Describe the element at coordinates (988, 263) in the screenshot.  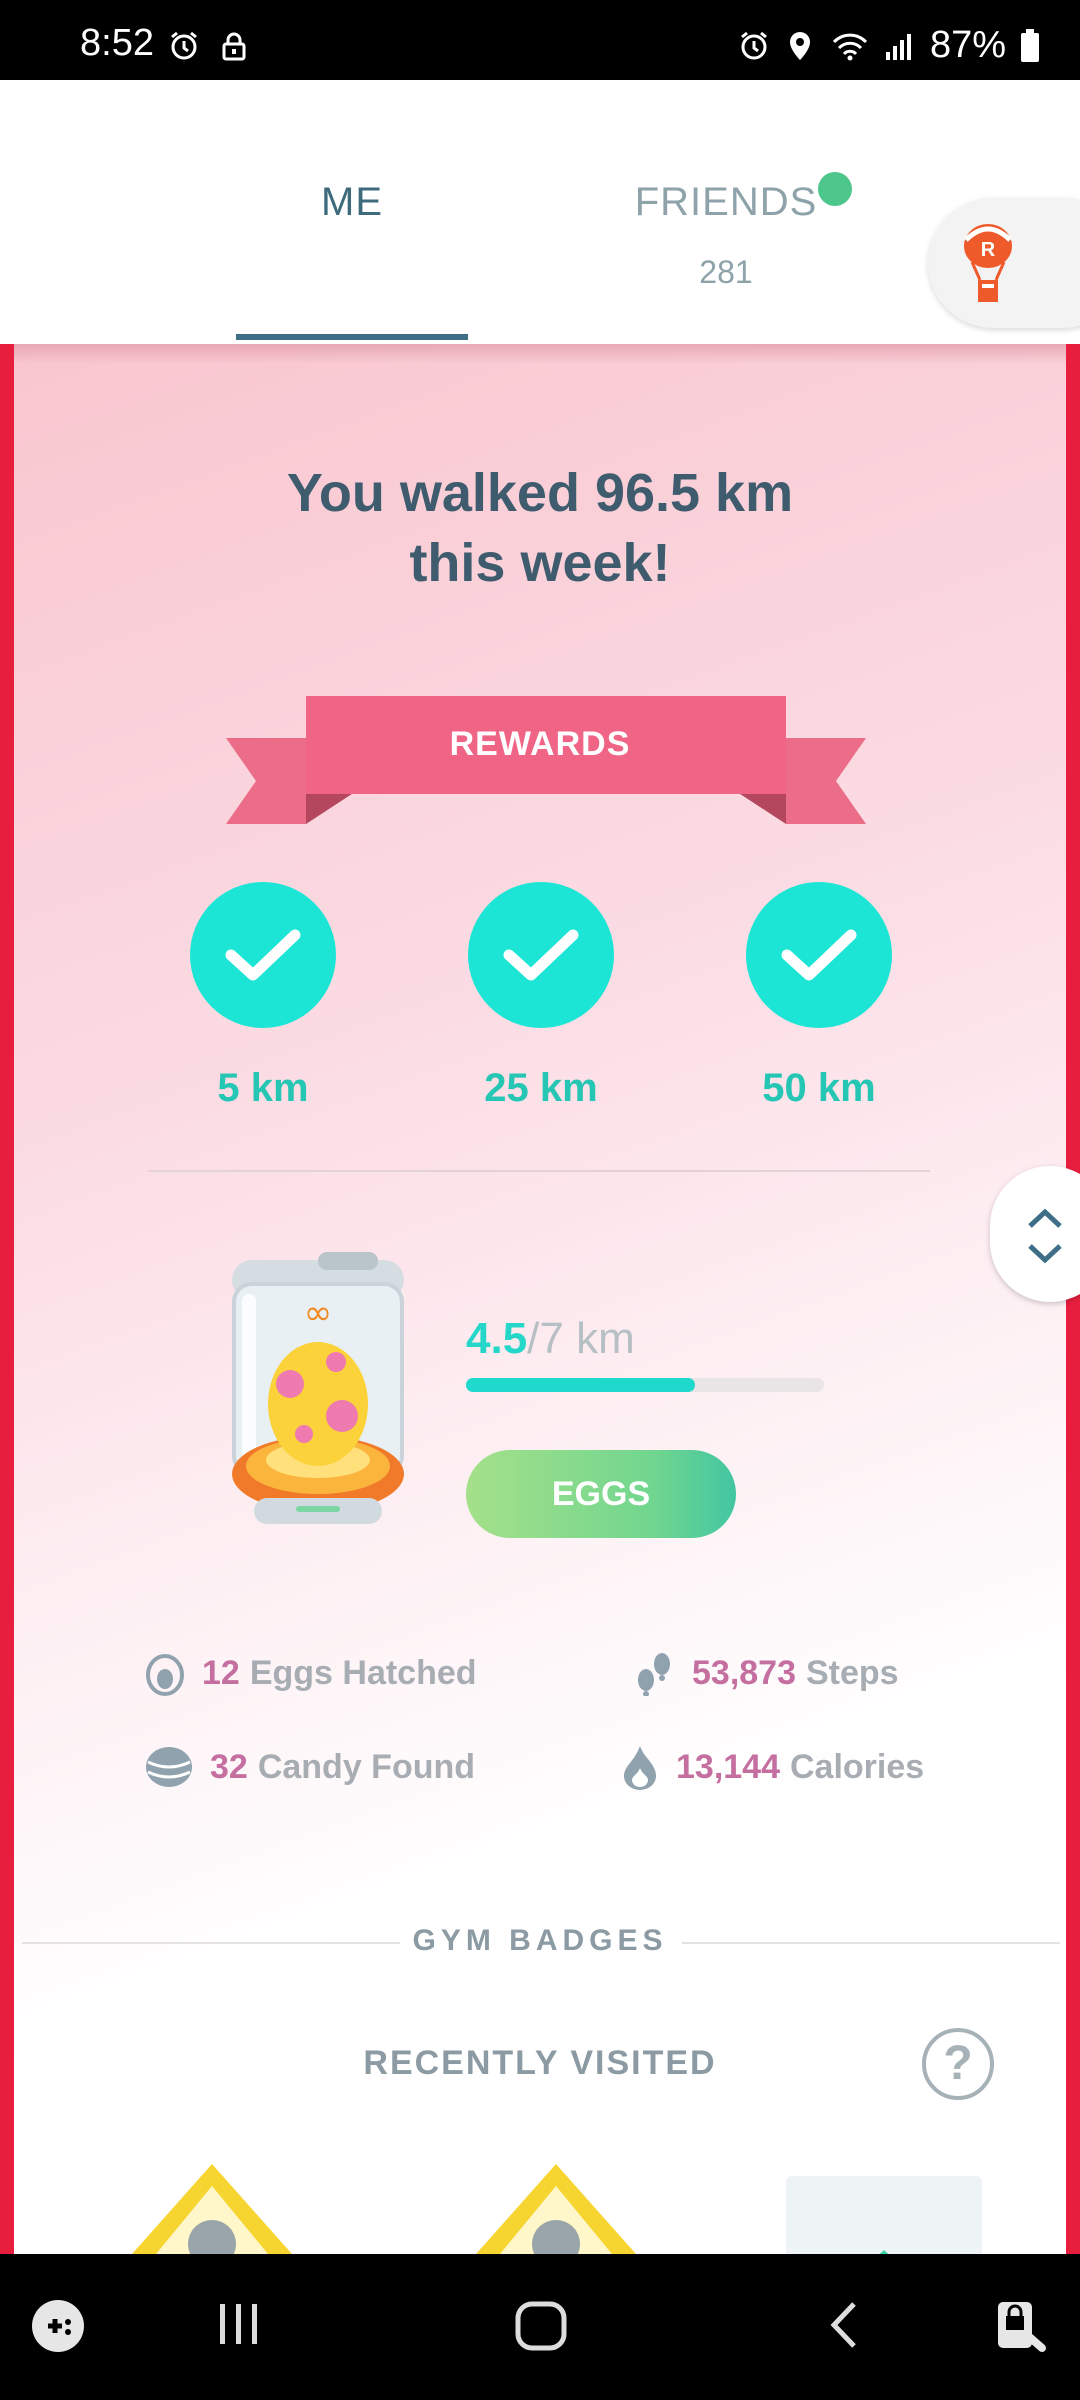
I see `team-rocket-balloon-icon: R` at that location.